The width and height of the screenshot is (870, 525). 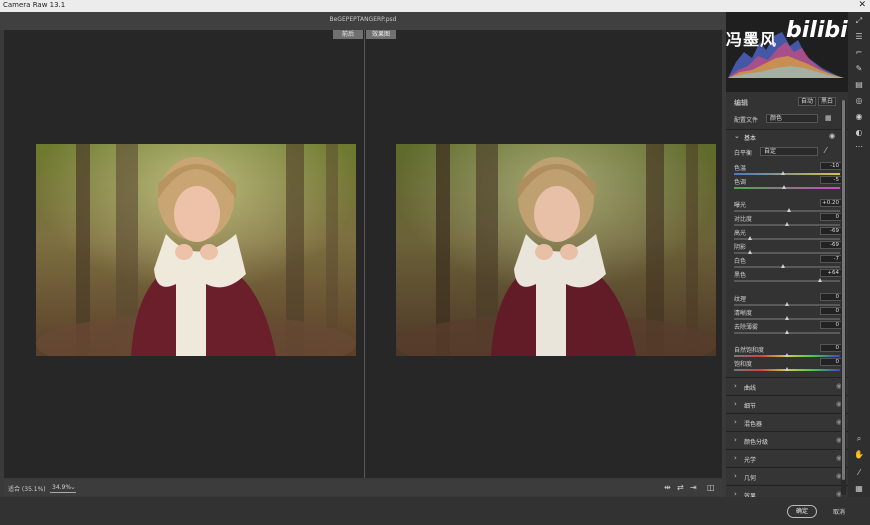 I want to click on portrait-image-before, so click(x=196, y=250).